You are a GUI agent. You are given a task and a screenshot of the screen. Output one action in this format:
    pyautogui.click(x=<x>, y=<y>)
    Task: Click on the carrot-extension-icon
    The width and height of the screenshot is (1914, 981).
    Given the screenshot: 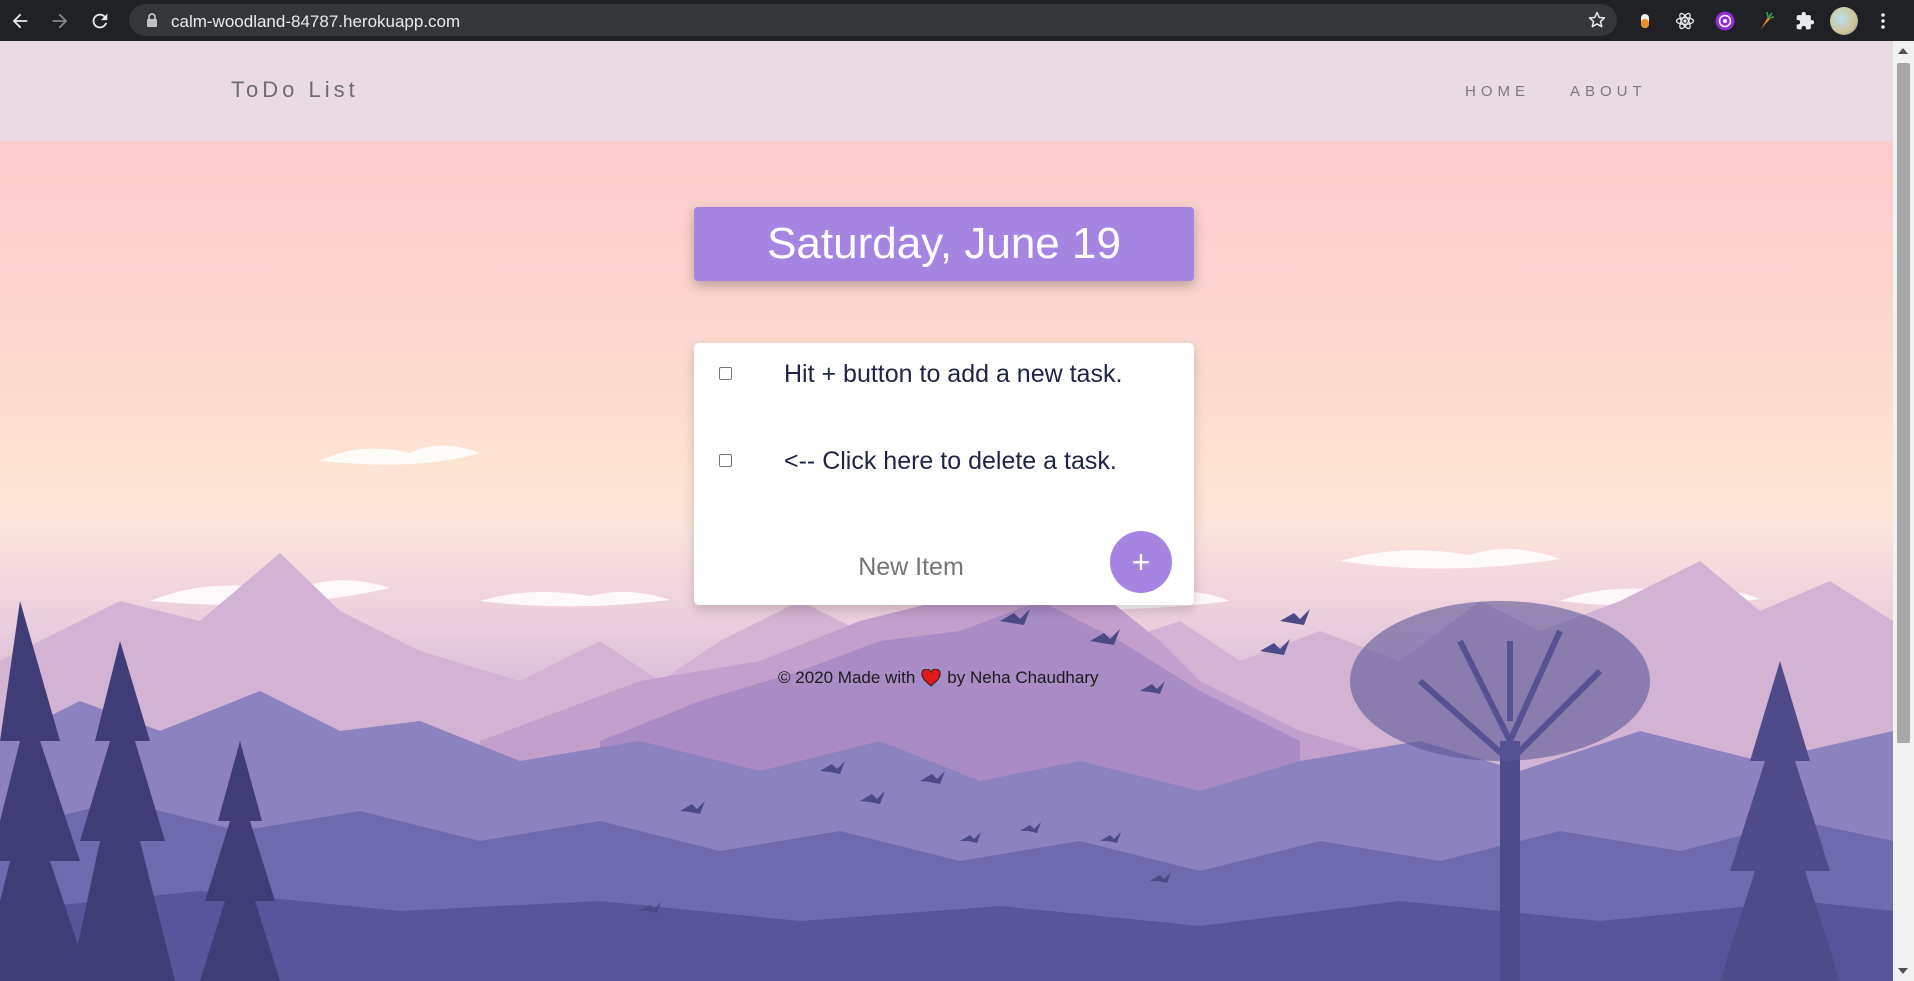 What is the action you would take?
    pyautogui.click(x=1765, y=21)
    